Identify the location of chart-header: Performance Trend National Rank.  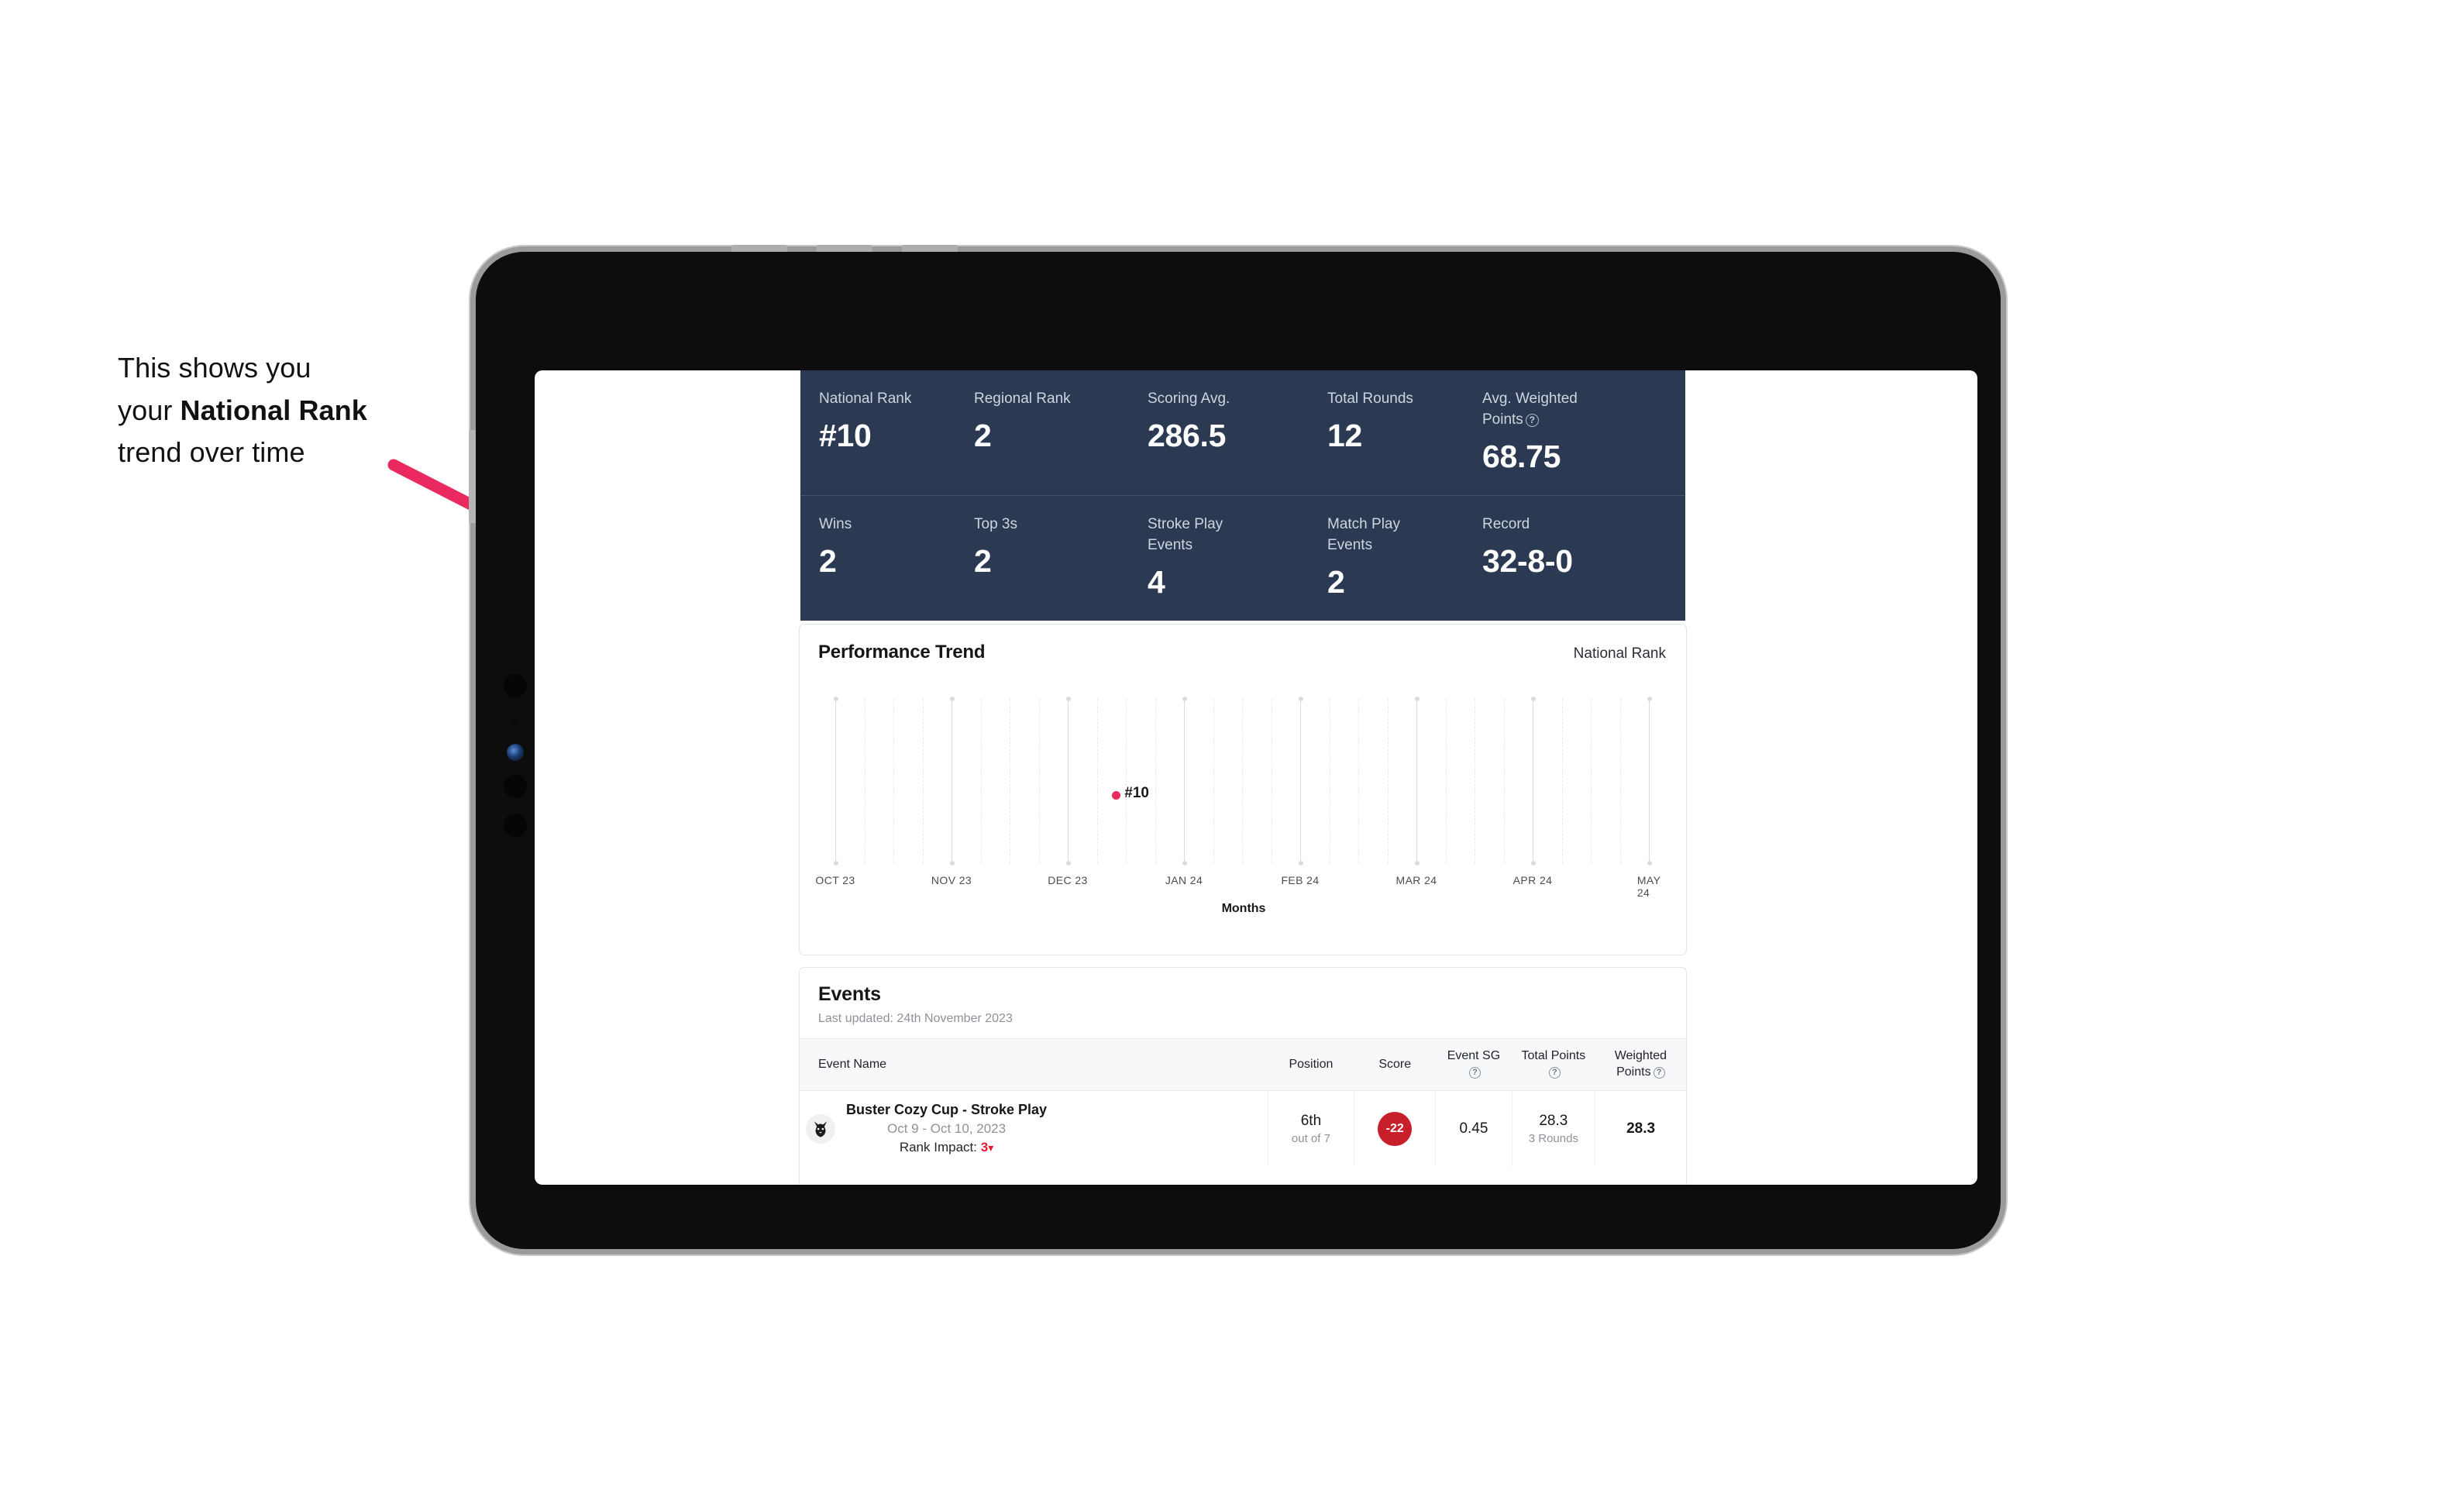
(1243, 644).